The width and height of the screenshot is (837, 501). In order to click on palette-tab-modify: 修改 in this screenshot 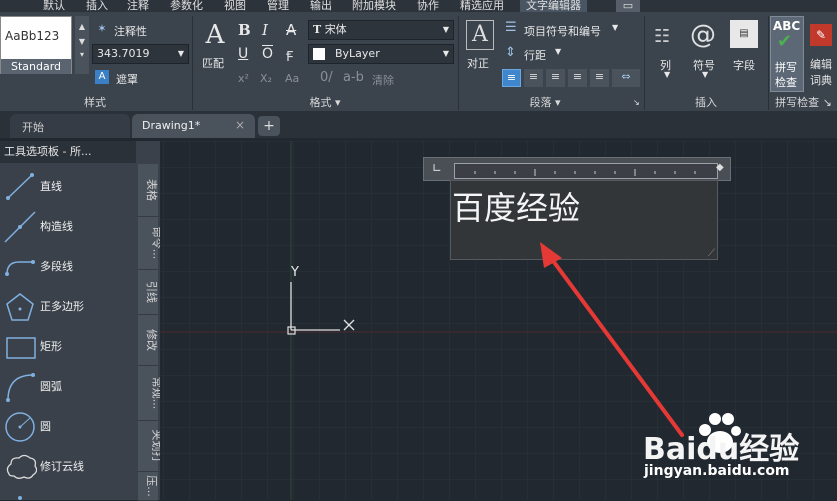, I will do `click(148, 340)`.